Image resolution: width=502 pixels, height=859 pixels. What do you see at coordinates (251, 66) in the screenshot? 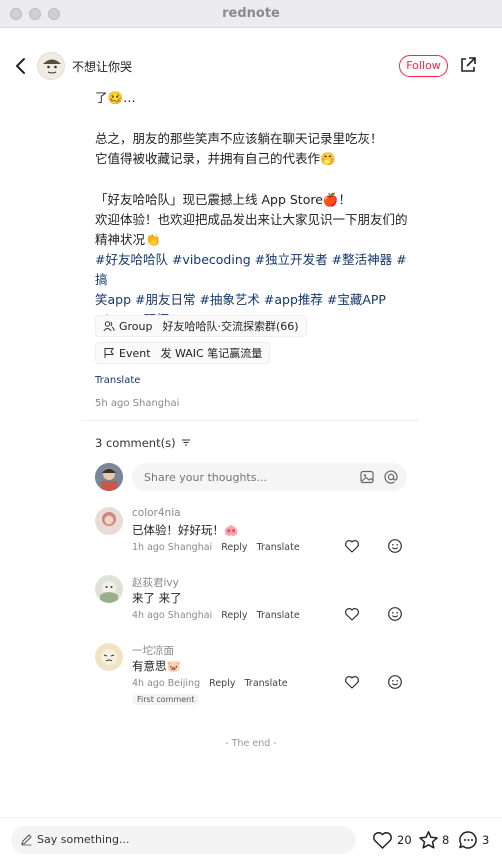
I see `post-header: 不想让你哭 Follow` at bounding box center [251, 66].